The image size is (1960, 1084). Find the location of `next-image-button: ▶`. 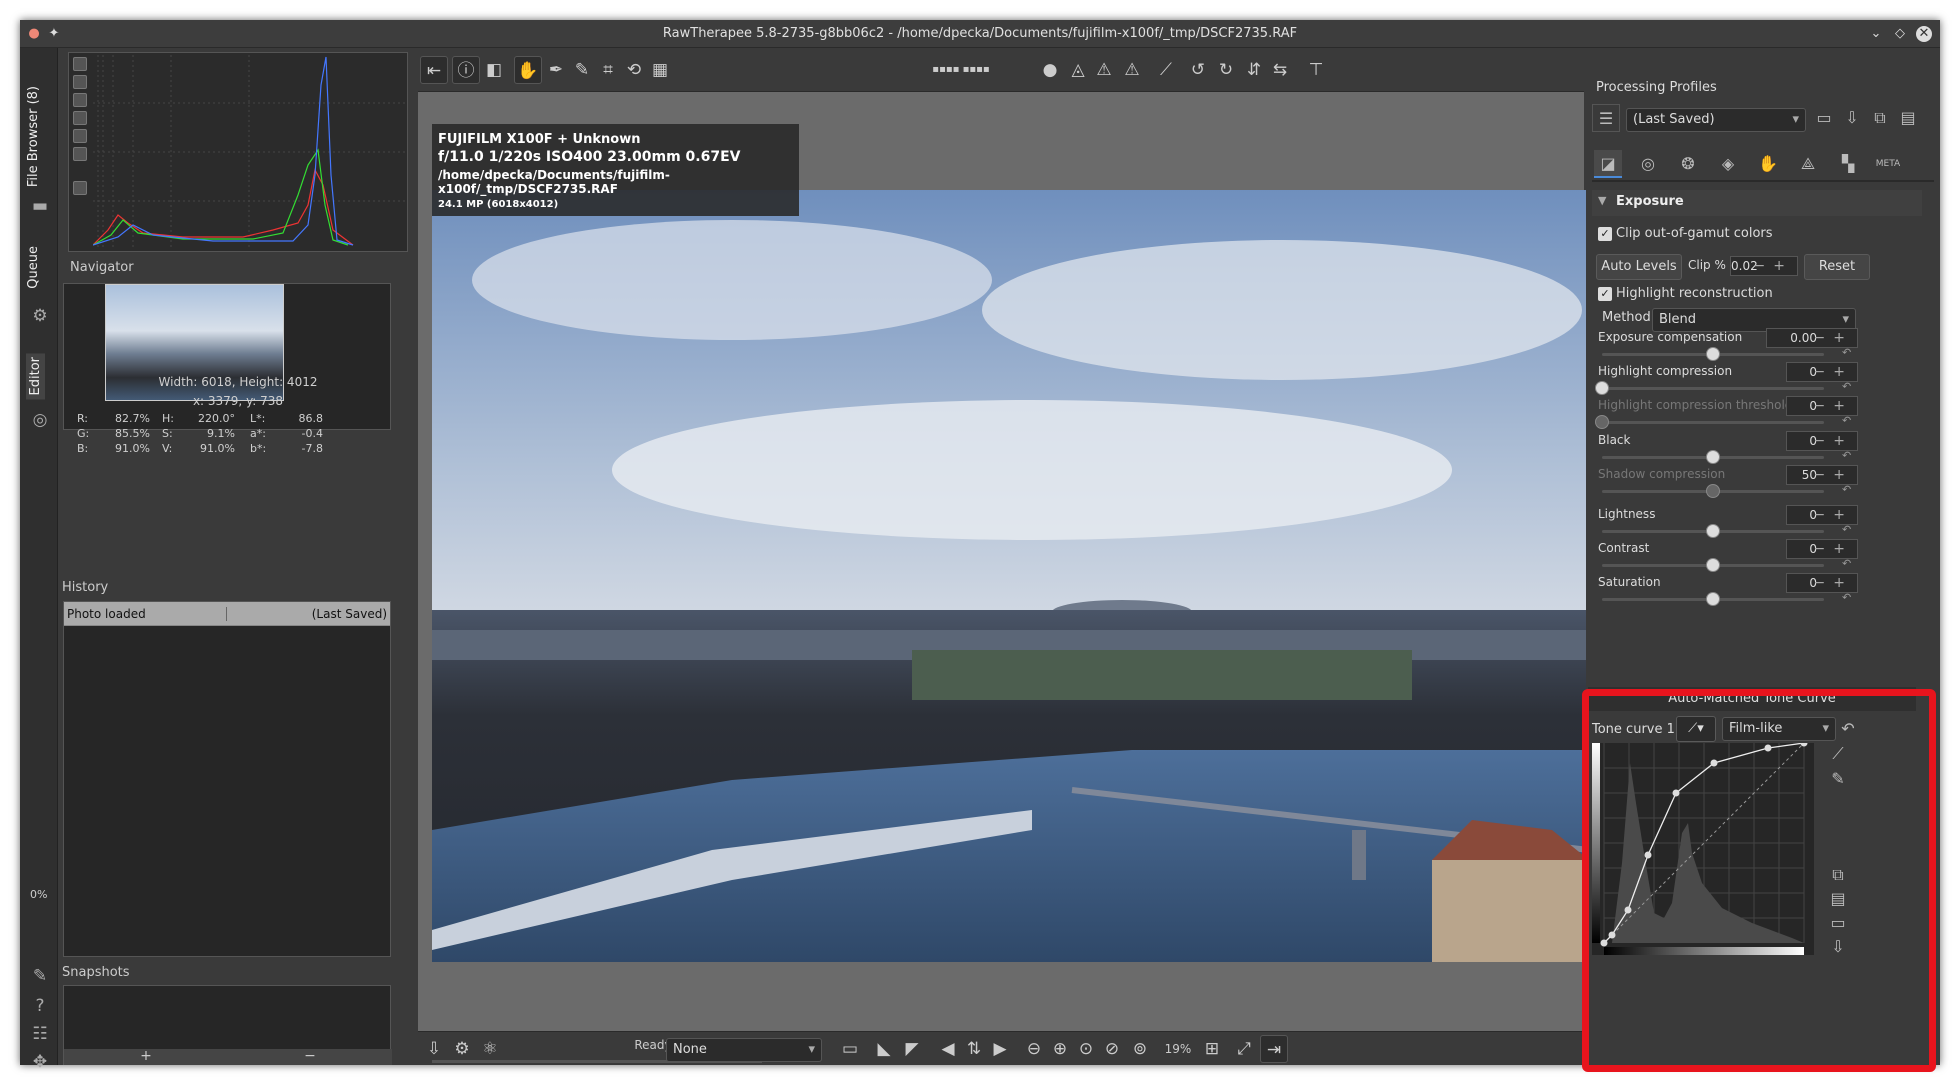

next-image-button: ▶ is located at coordinates (1000, 1049).